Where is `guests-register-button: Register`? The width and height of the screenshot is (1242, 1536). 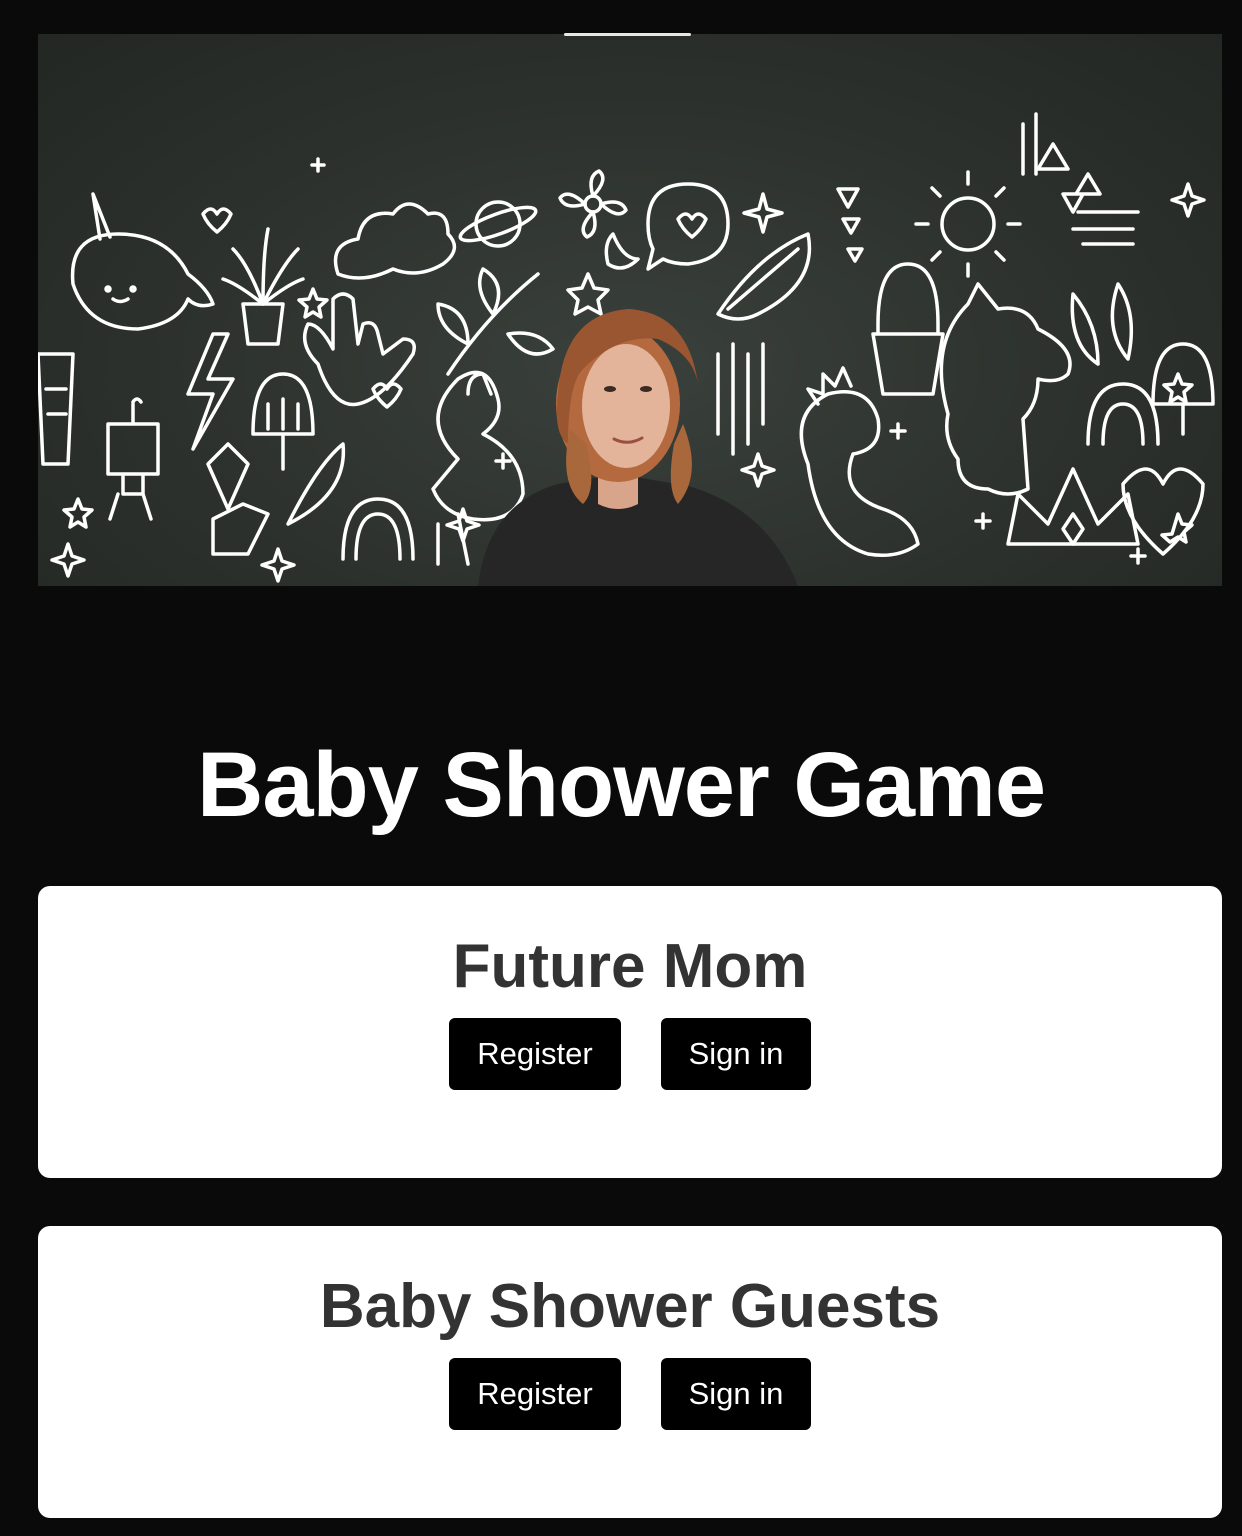
guests-register-button: Register is located at coordinates (535, 1394).